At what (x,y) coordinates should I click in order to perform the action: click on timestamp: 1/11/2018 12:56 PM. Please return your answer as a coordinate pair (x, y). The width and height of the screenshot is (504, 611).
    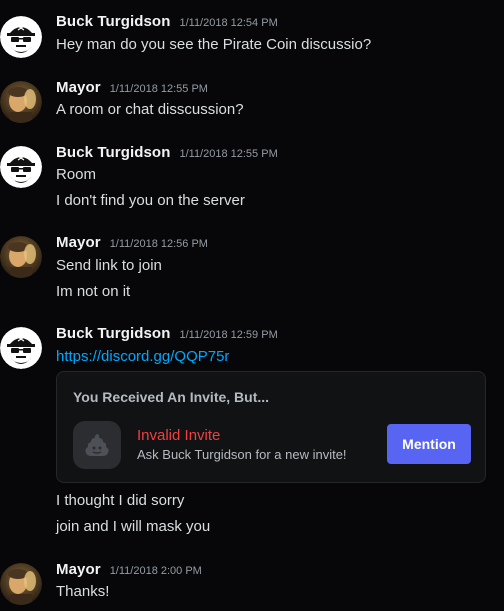
    Looking at the image, I should click on (159, 244).